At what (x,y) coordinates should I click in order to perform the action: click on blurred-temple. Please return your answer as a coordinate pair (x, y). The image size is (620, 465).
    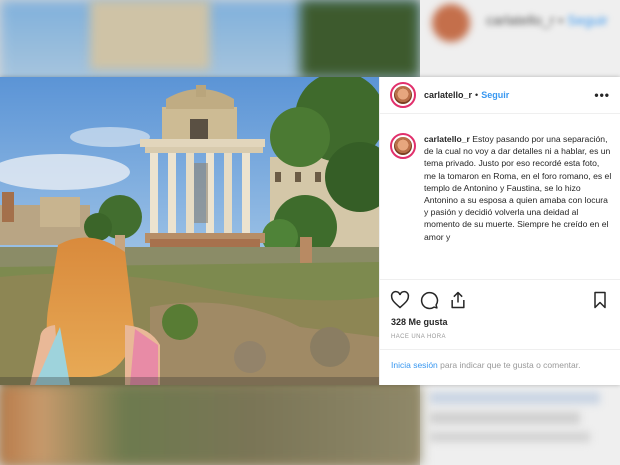
    Looking at the image, I should click on (150, 35).